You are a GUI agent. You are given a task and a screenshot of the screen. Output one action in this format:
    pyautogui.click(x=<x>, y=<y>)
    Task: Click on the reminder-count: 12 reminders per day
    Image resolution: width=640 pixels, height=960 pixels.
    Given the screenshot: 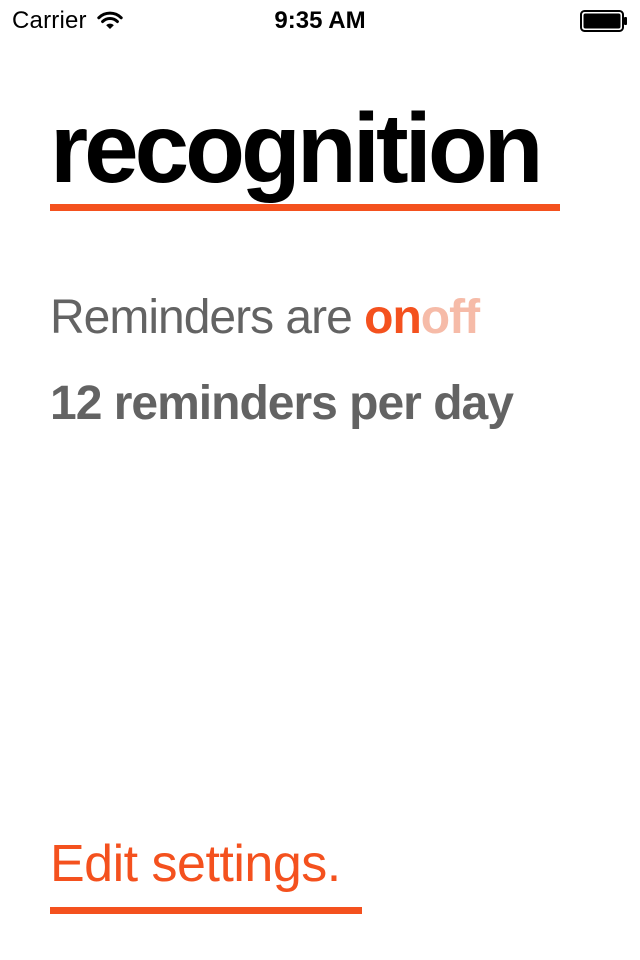 What is the action you would take?
    pyautogui.click(x=282, y=403)
    